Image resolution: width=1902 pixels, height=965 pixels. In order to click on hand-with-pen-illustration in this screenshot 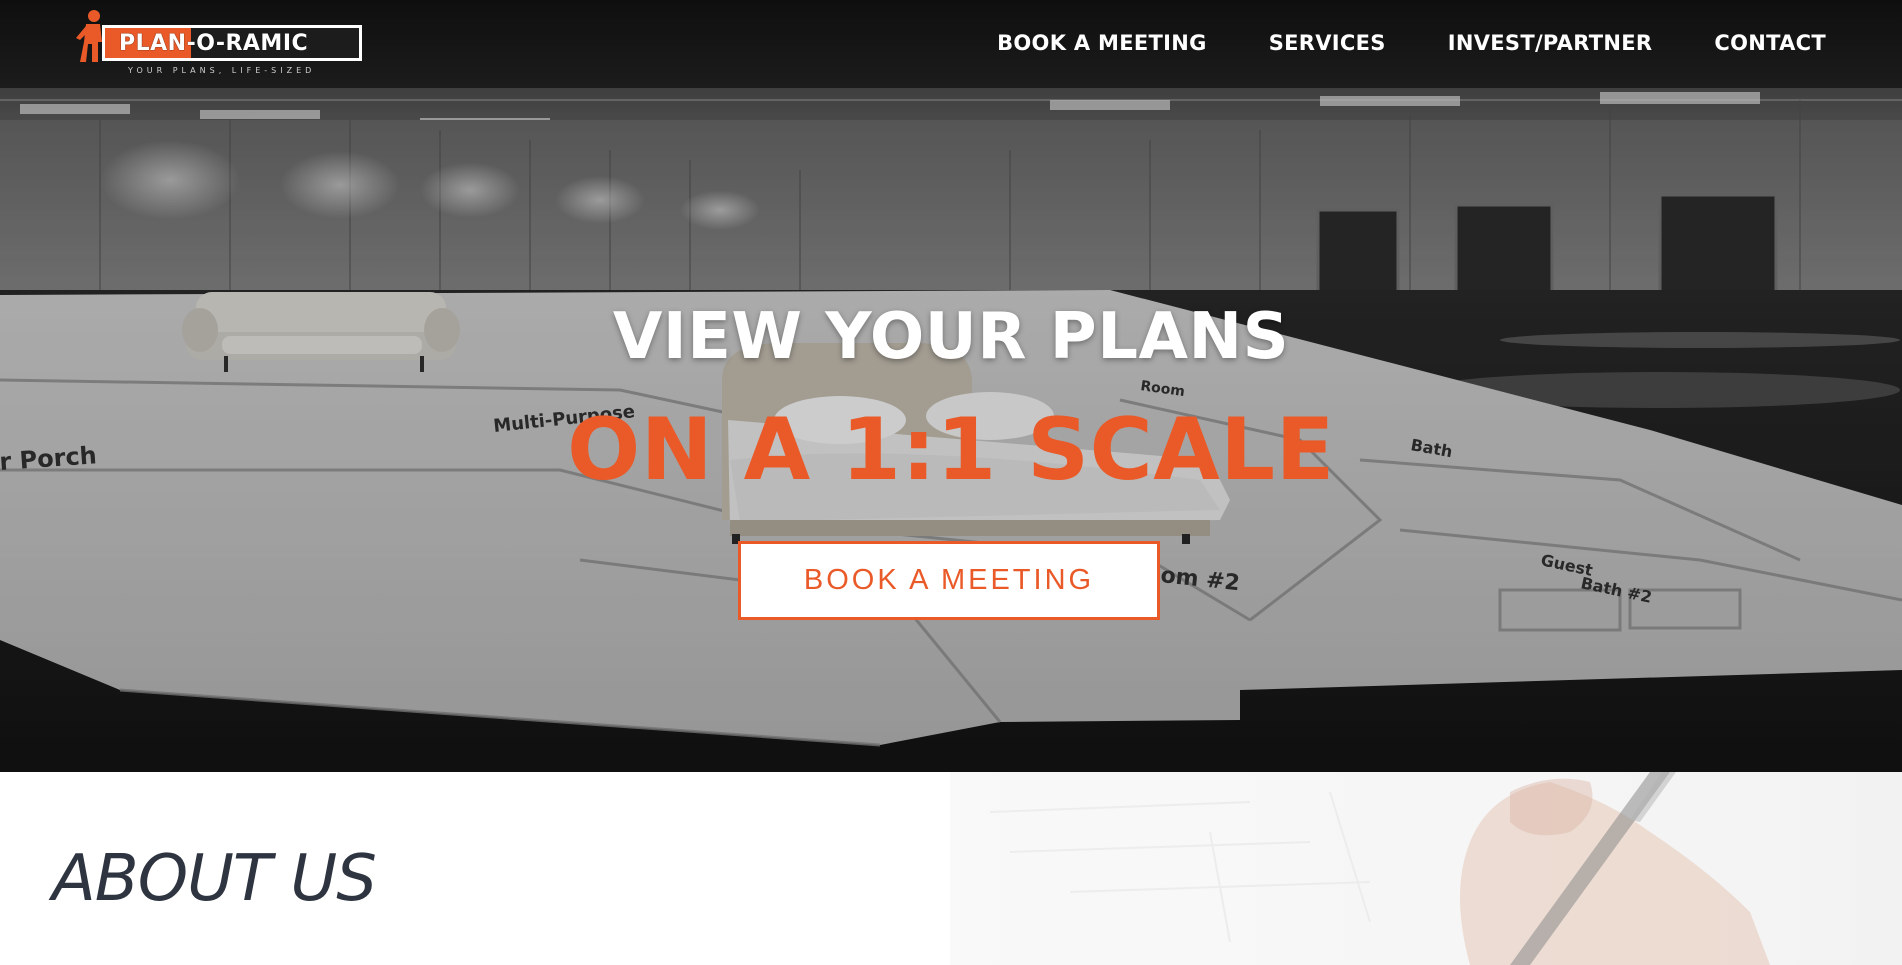, I will do `click(1426, 868)`.